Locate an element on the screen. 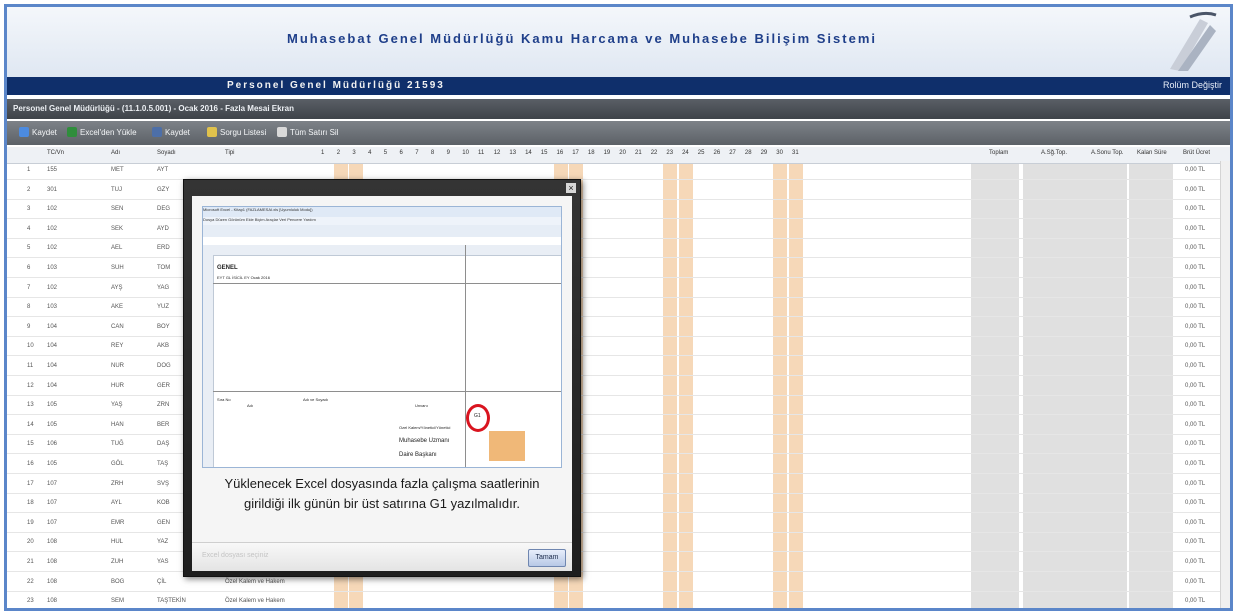 The width and height of the screenshot is (1237, 615). cell-ad: REY is located at coordinates (117, 346).